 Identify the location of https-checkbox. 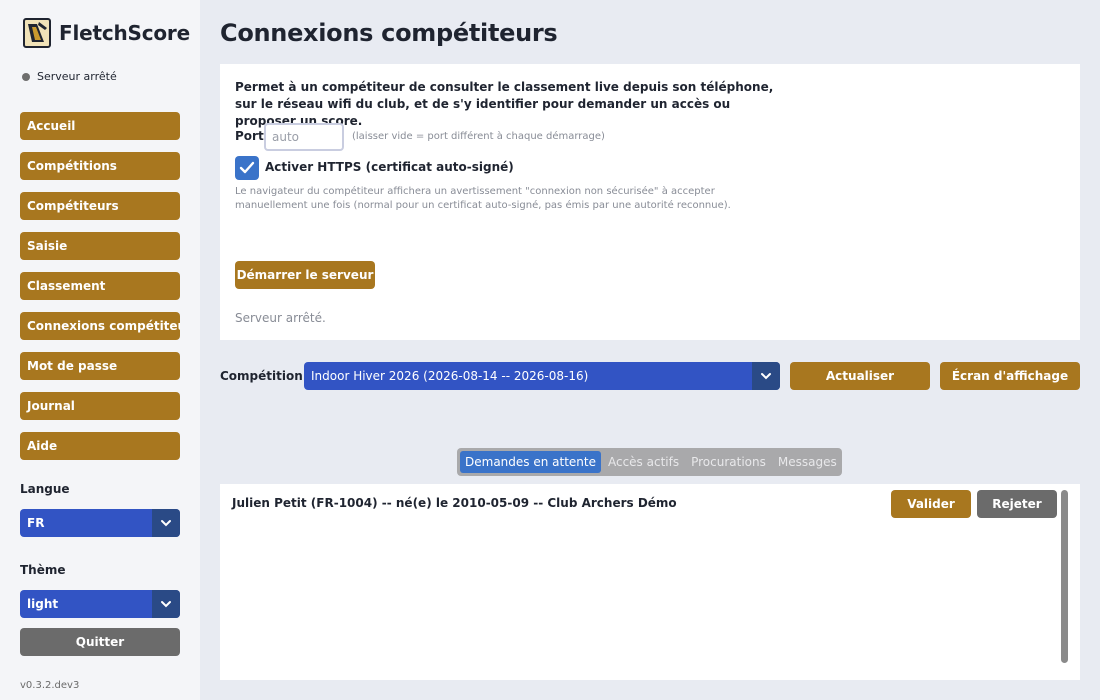
(247, 168).